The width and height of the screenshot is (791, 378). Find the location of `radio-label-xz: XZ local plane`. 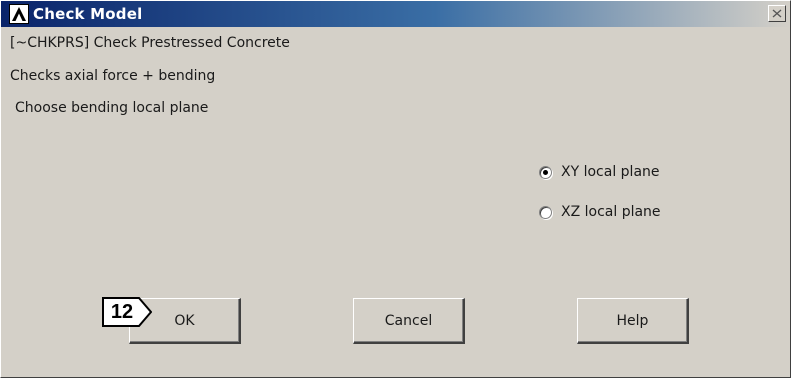

radio-label-xz: XZ local plane is located at coordinates (611, 212).